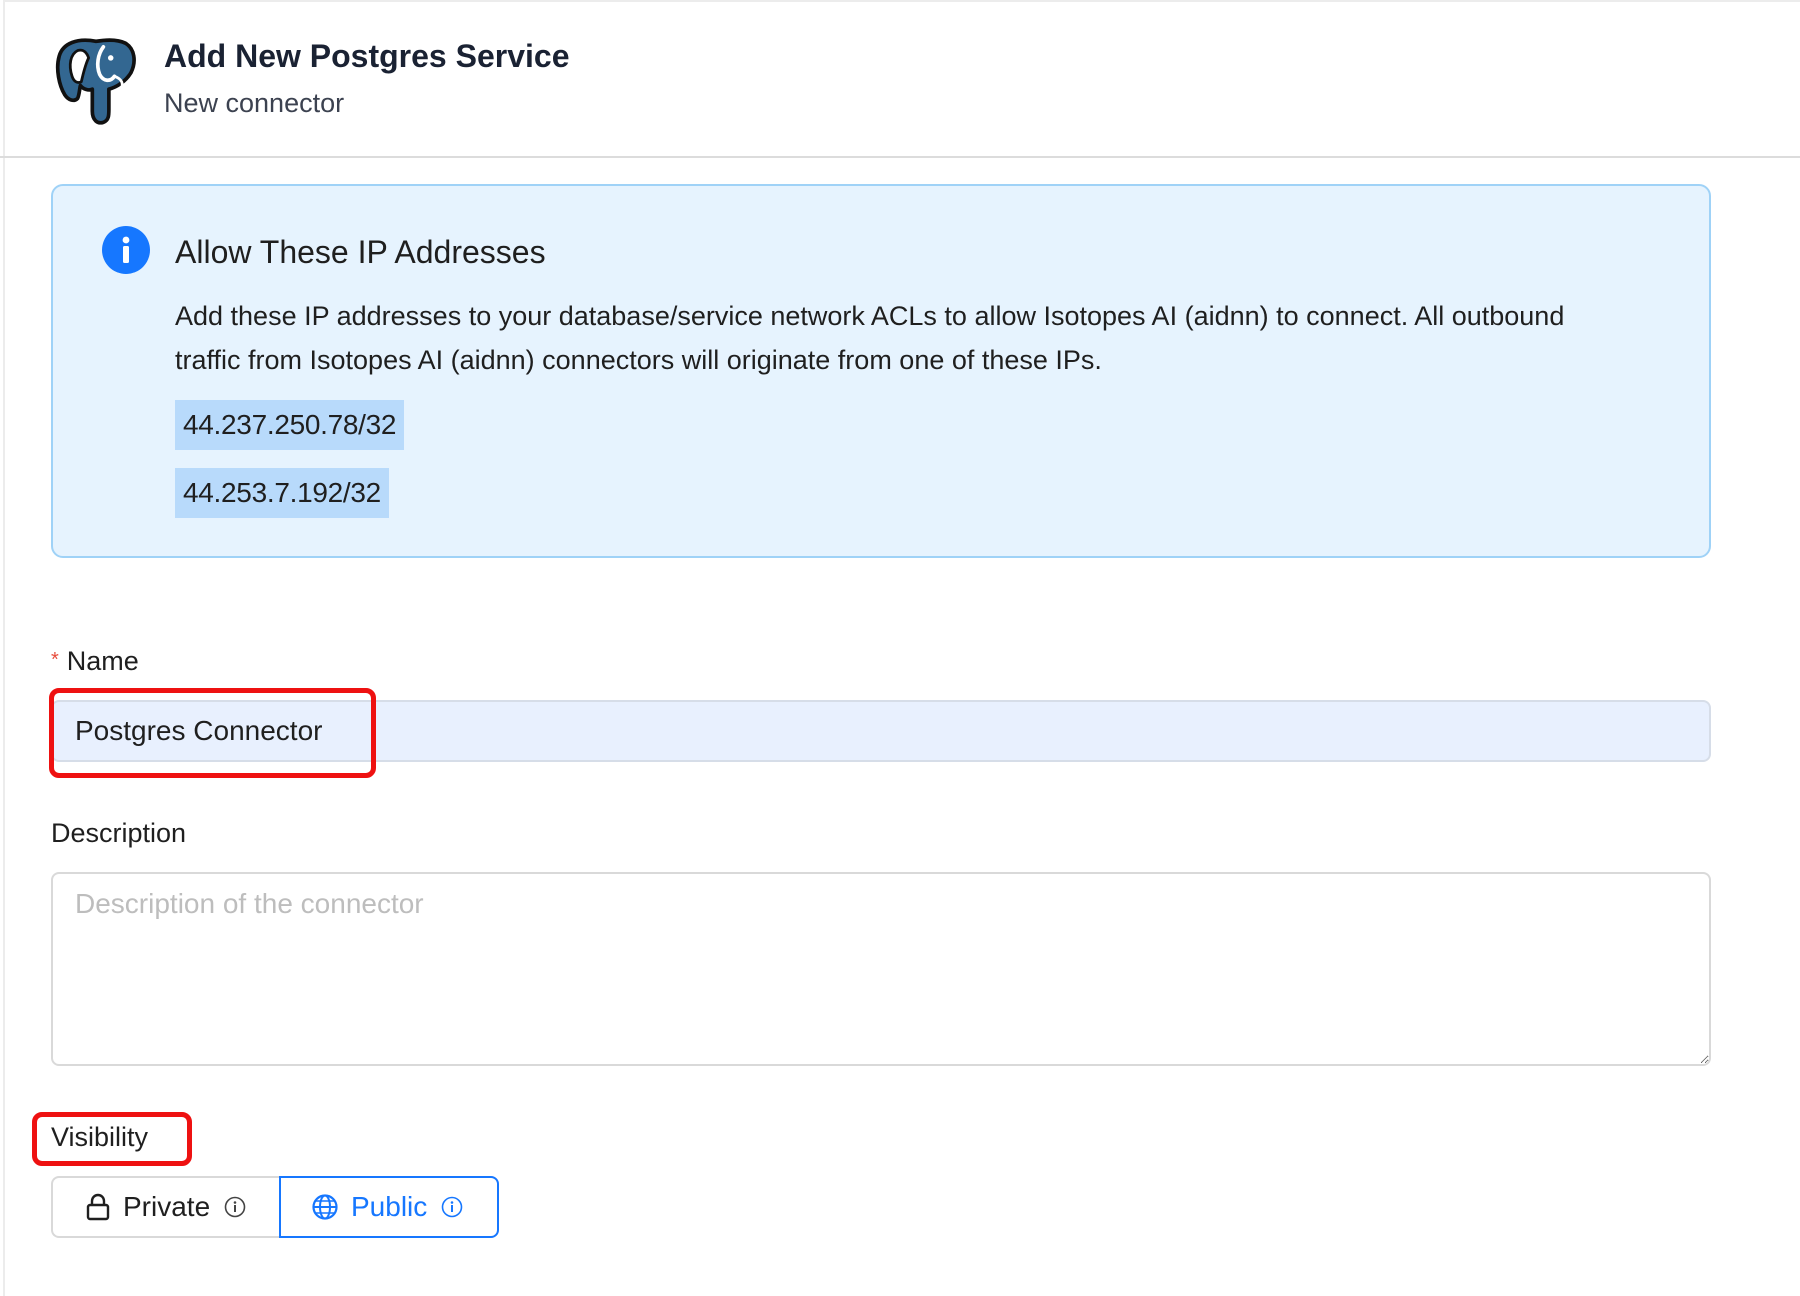 This screenshot has height=1296, width=1800. Describe the element at coordinates (325, 1207) in the screenshot. I see `globe-icon` at that location.